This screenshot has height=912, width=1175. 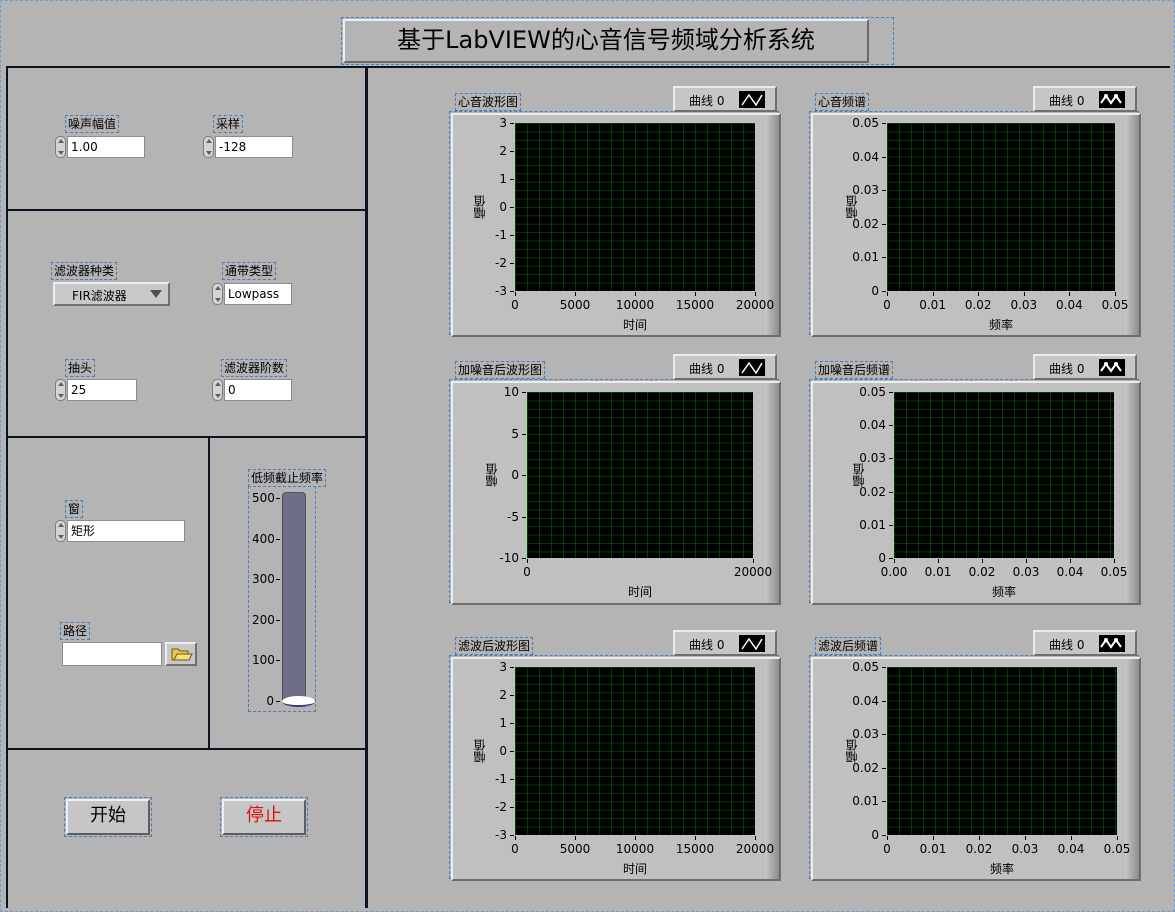 I want to click on browse-button, so click(x=181, y=654).